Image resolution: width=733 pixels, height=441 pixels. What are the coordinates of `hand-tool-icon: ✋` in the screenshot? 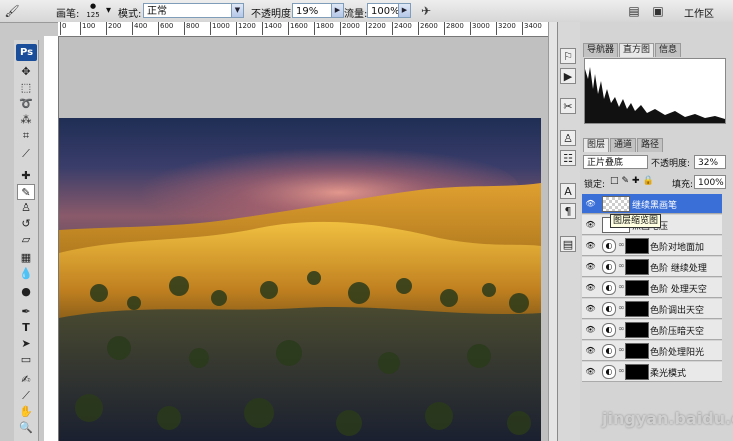 It's located at (26, 412).